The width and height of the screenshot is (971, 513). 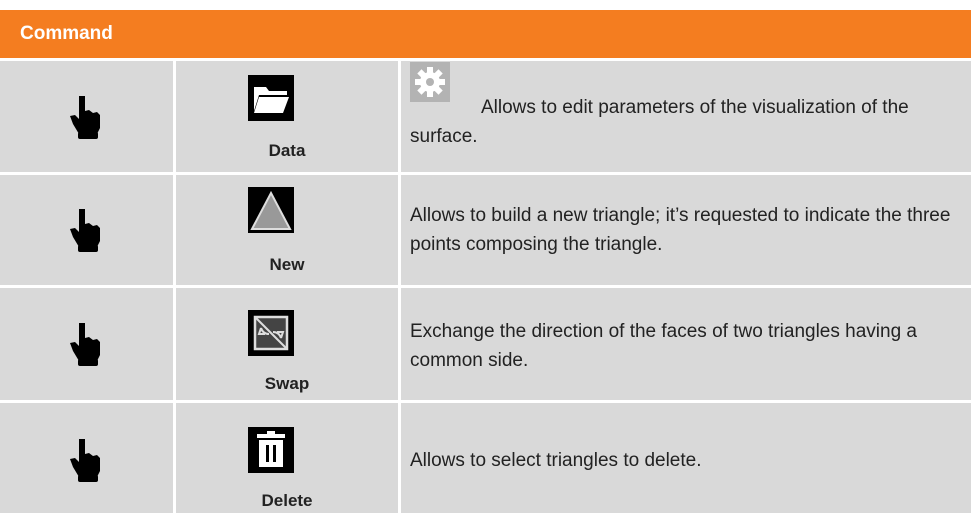 What do you see at coordinates (287, 383) in the screenshot?
I see `command-label-swap: Swap` at bounding box center [287, 383].